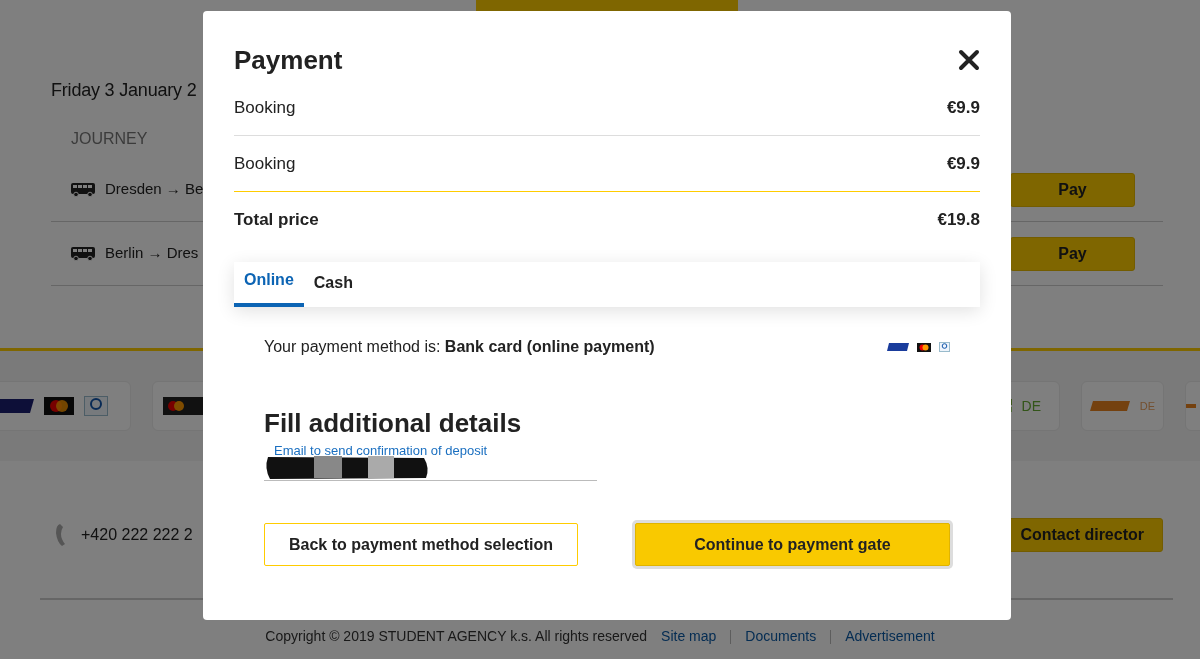 This screenshot has height=659, width=1200. What do you see at coordinates (969, 60) in the screenshot?
I see `close-icon` at bounding box center [969, 60].